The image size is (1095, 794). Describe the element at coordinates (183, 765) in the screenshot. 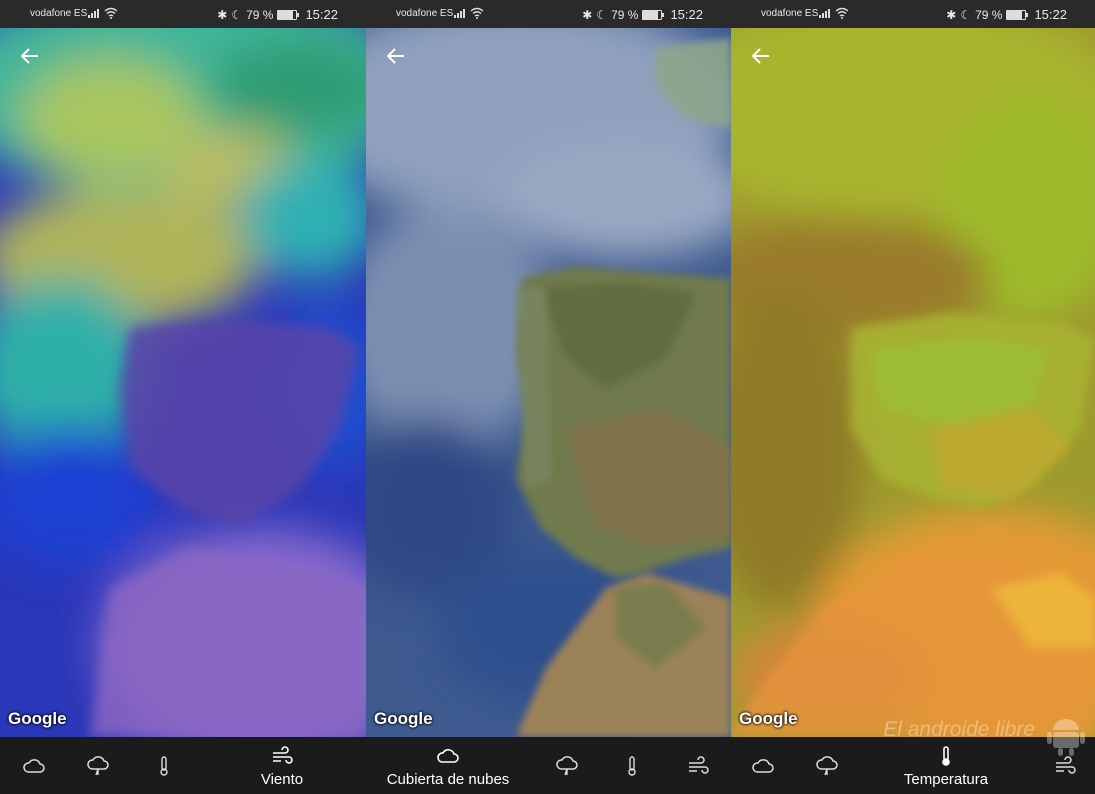

I see `bottom-nav: Viento` at that location.